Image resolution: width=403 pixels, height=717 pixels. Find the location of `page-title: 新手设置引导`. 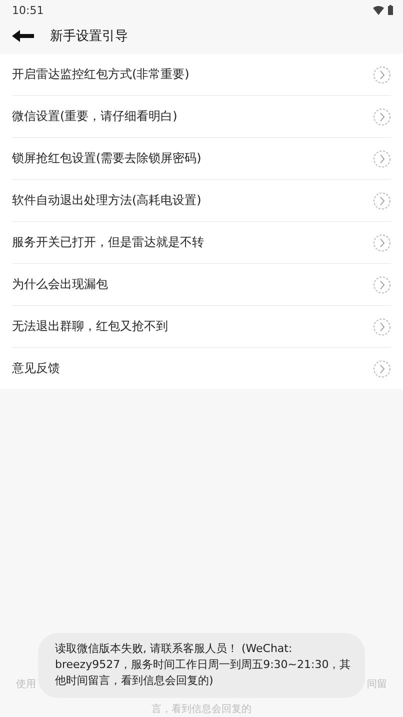

page-title: 新手设置引导 is located at coordinates (89, 36).